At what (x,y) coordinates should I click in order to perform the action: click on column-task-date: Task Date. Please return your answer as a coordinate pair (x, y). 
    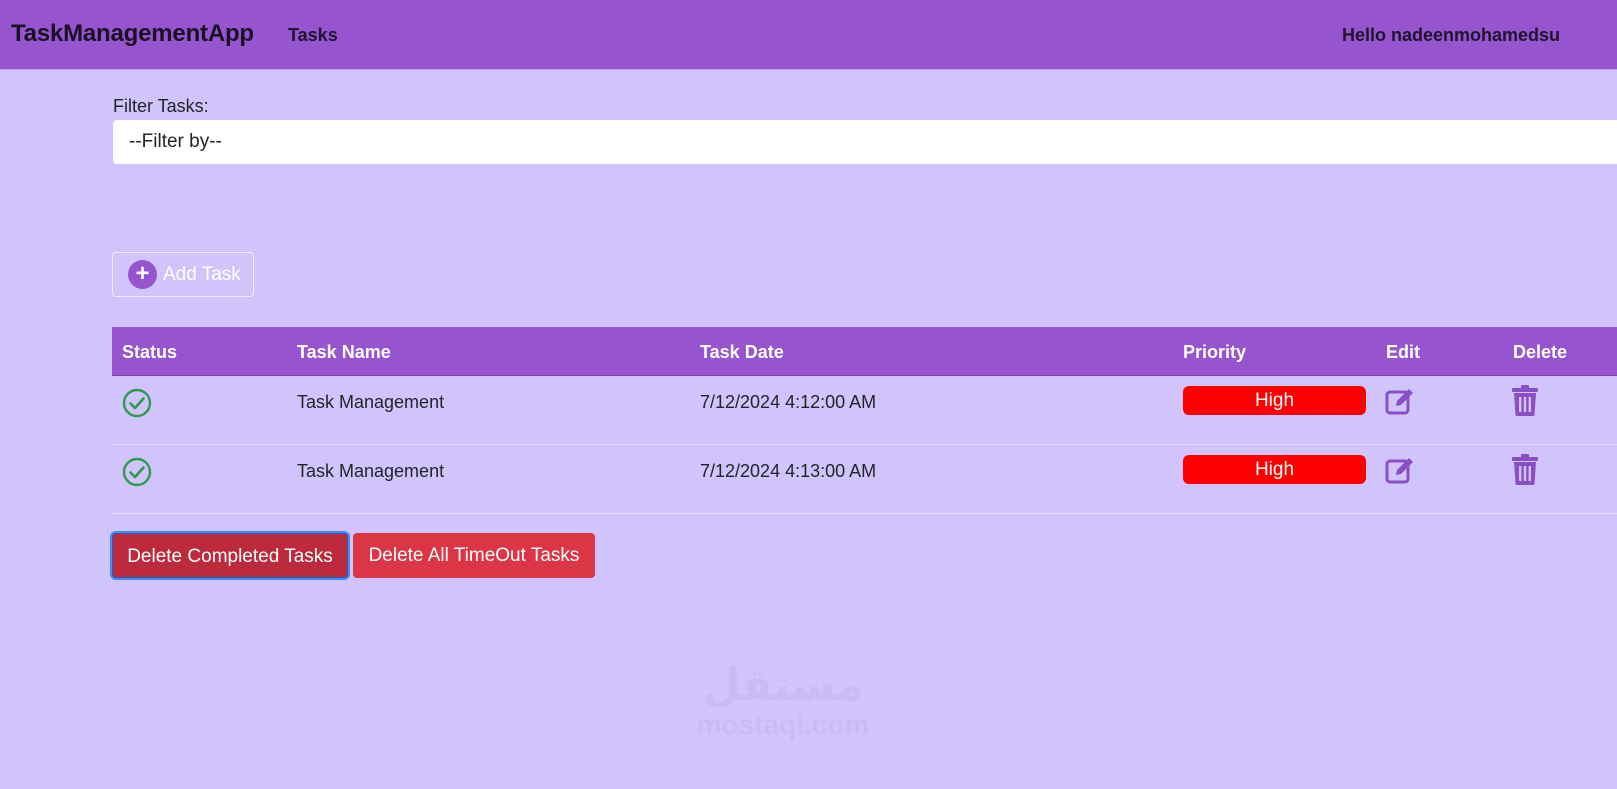
    Looking at the image, I should click on (742, 352).